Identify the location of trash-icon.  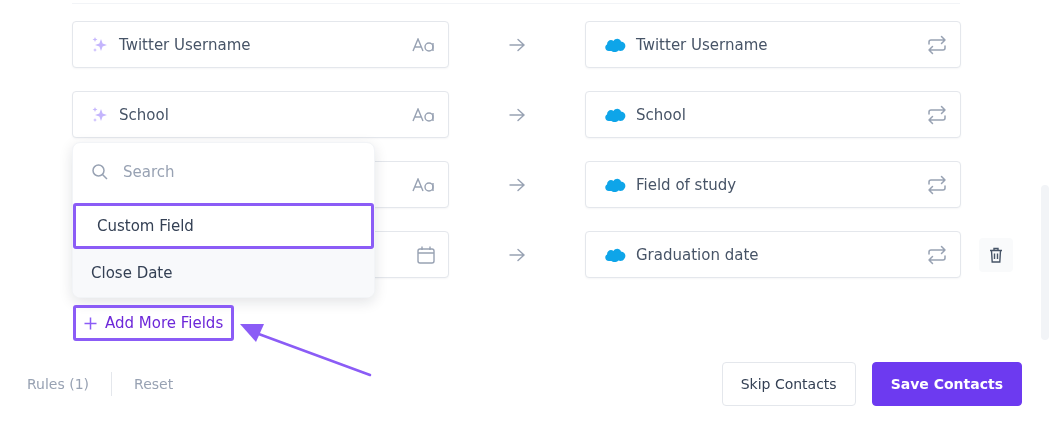
(996, 254).